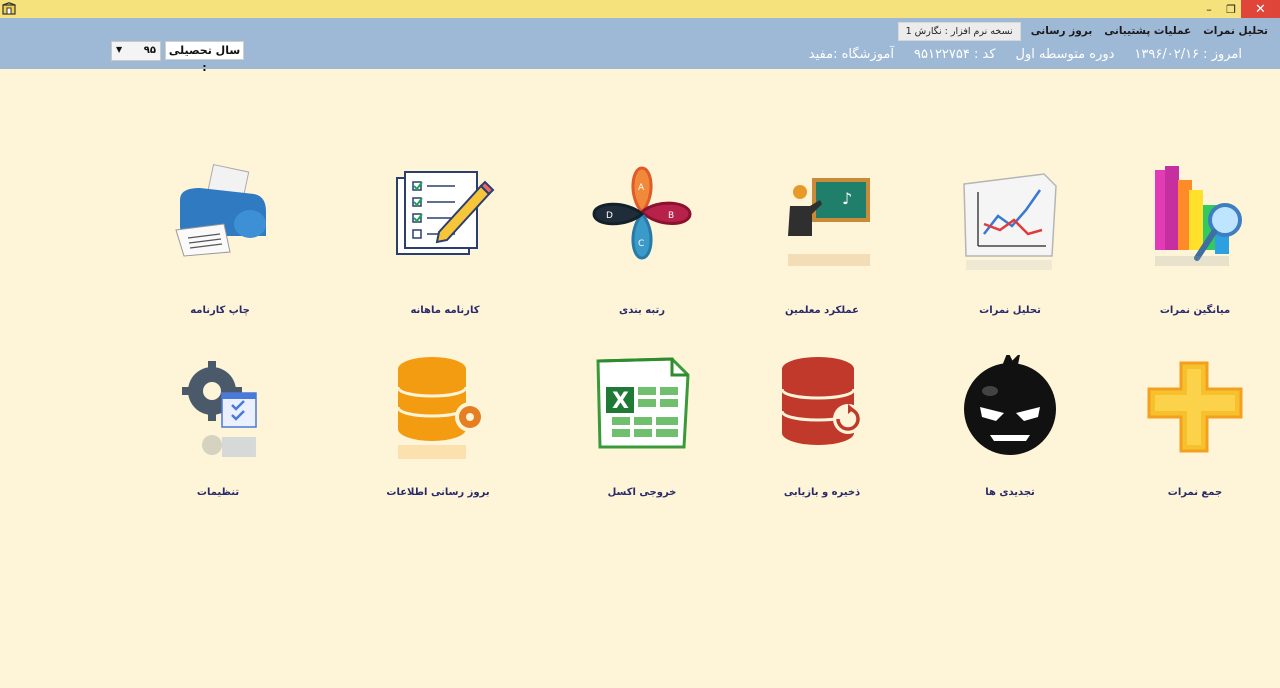 The height and width of the screenshot is (688, 1280). I want to click on tile-settings: تنظیمات, so click(218, 440).